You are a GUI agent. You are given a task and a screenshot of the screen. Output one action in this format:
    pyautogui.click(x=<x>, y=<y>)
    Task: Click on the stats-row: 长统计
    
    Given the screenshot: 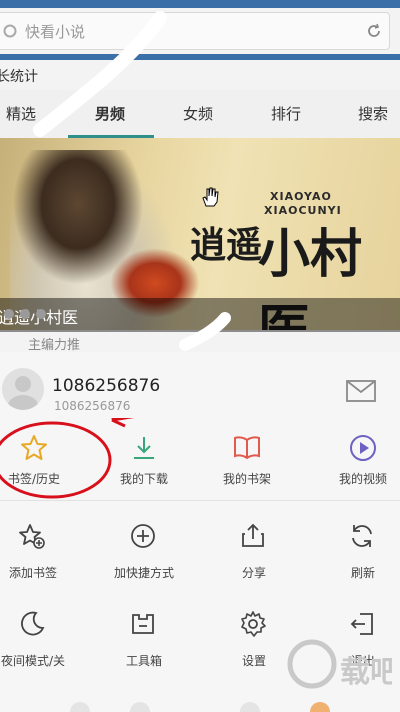 What is the action you would take?
    pyautogui.click(x=200, y=75)
    